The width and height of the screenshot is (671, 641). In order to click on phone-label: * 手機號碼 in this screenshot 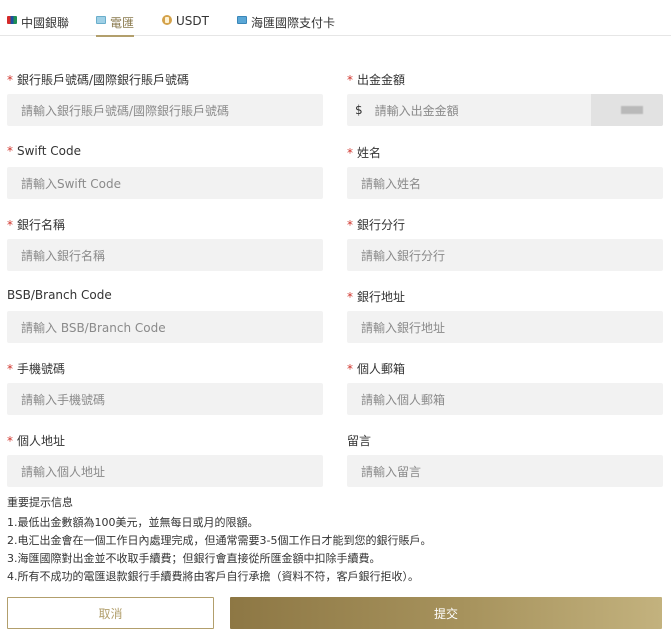, I will do `click(36, 369)`.